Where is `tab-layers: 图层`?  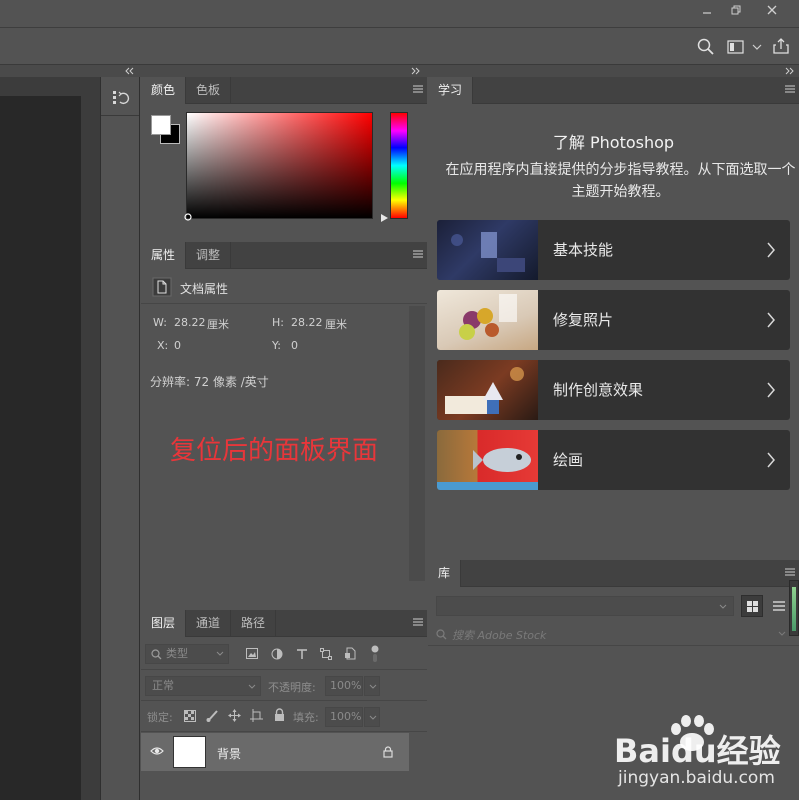 tab-layers: 图层 is located at coordinates (164, 623).